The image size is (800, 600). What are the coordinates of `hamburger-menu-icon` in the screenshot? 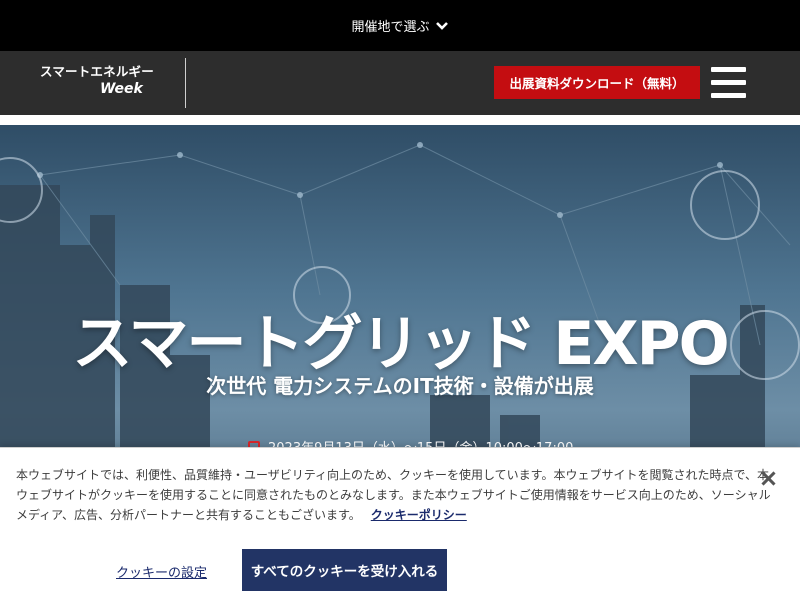 It's located at (728, 82).